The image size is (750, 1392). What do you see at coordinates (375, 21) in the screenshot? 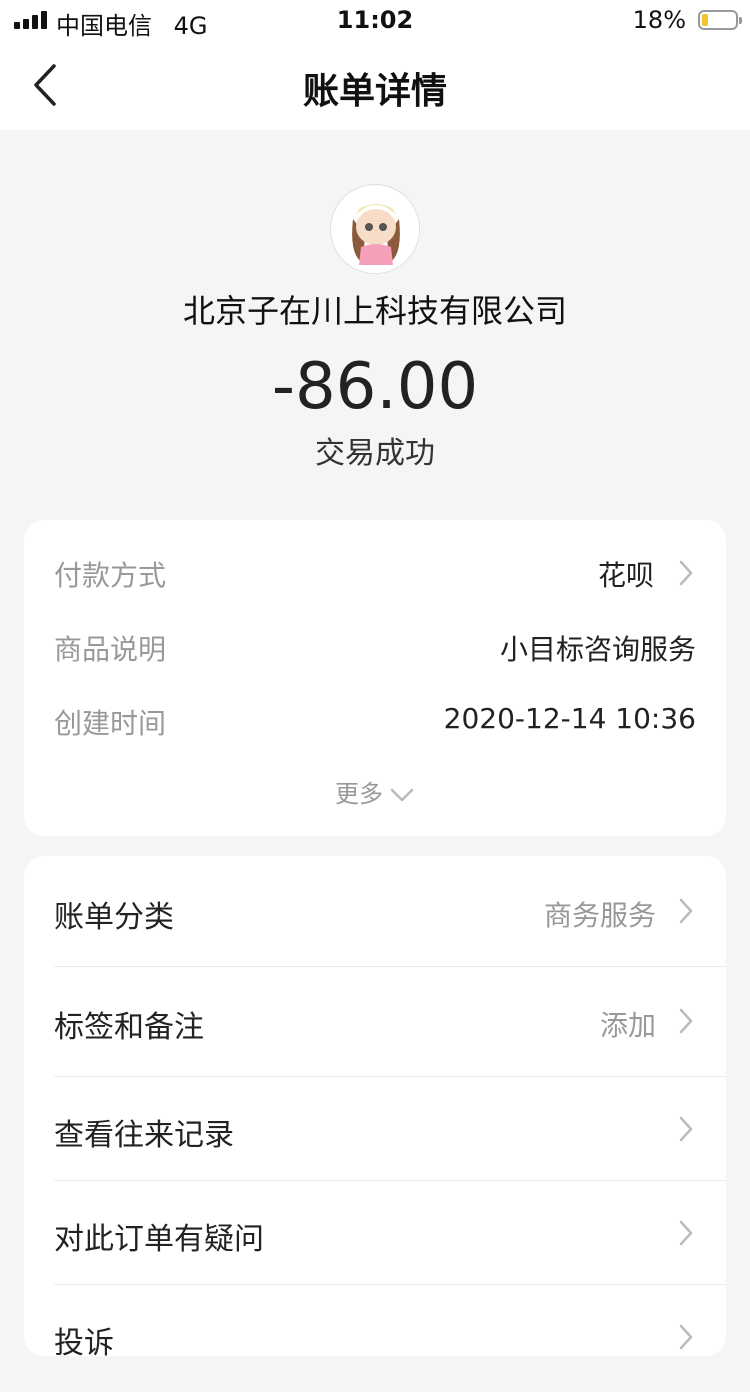
I see `status-bar: 中国电信 4G 11:02 18%` at bounding box center [375, 21].